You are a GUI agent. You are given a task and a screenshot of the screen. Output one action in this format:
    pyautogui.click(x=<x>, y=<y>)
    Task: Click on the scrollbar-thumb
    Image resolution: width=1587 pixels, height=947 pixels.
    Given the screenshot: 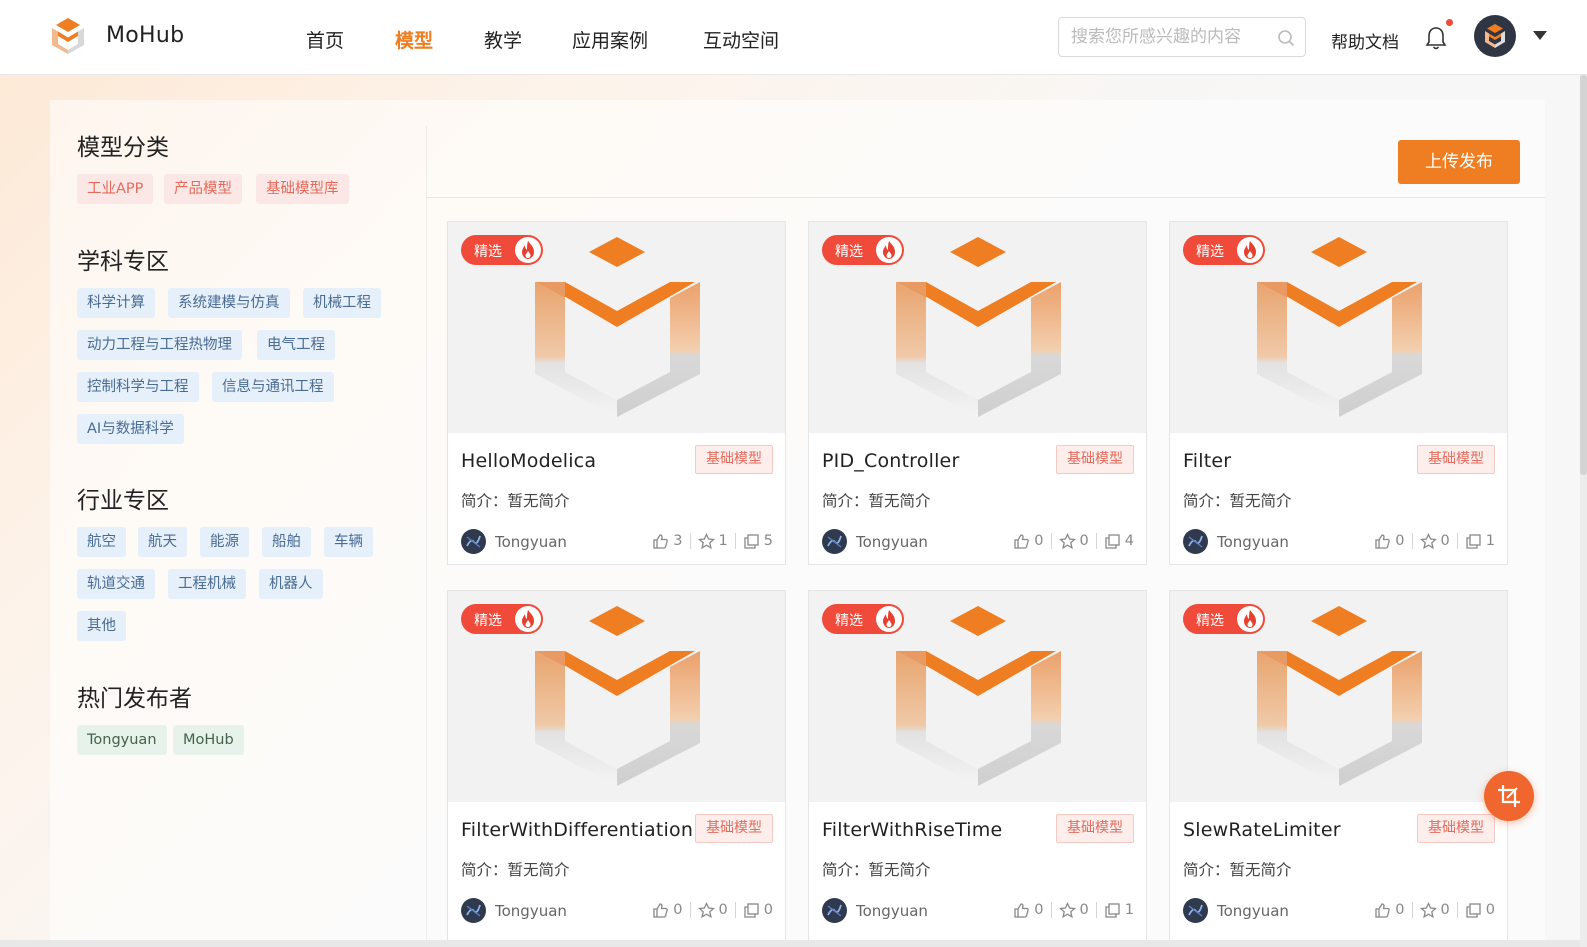 What is the action you would take?
    pyautogui.click(x=1583, y=275)
    